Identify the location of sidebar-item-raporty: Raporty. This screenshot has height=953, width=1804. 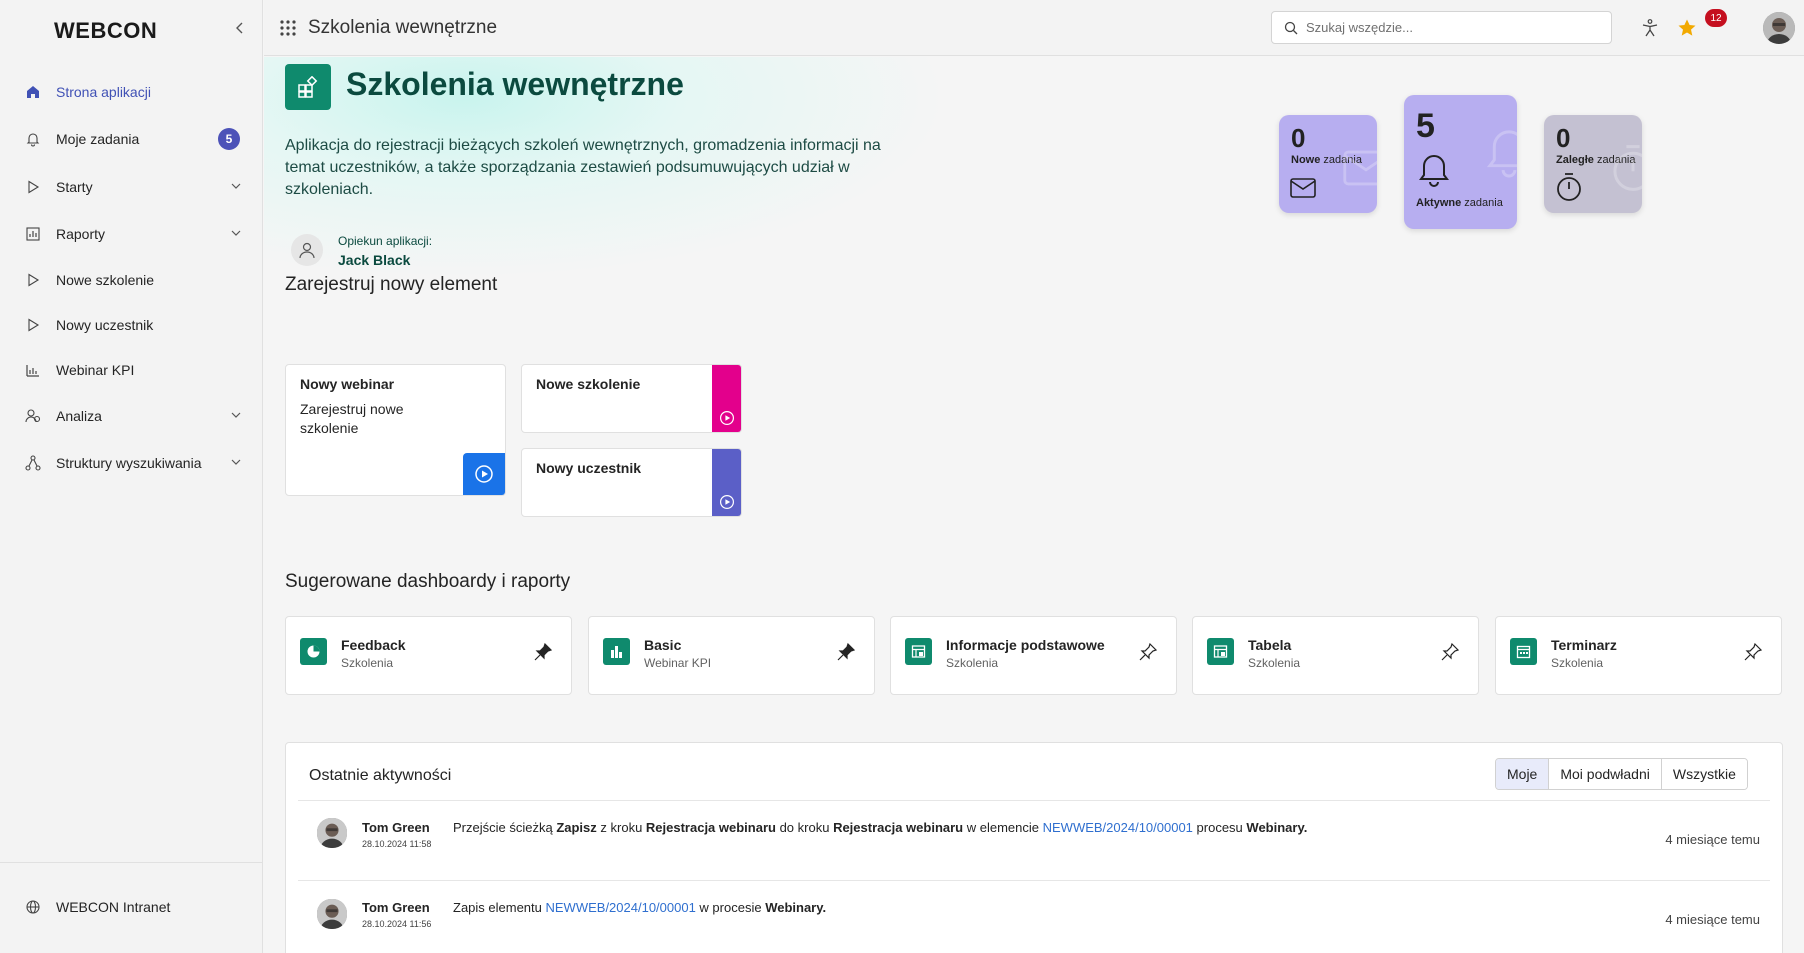
(132, 234).